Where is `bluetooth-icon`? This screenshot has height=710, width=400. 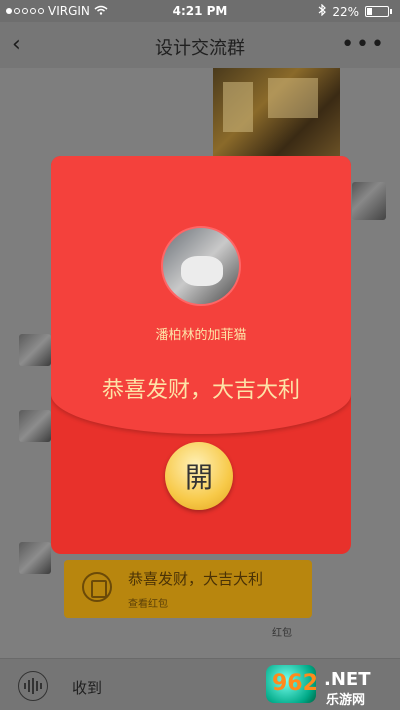 bluetooth-icon is located at coordinates (322, 11).